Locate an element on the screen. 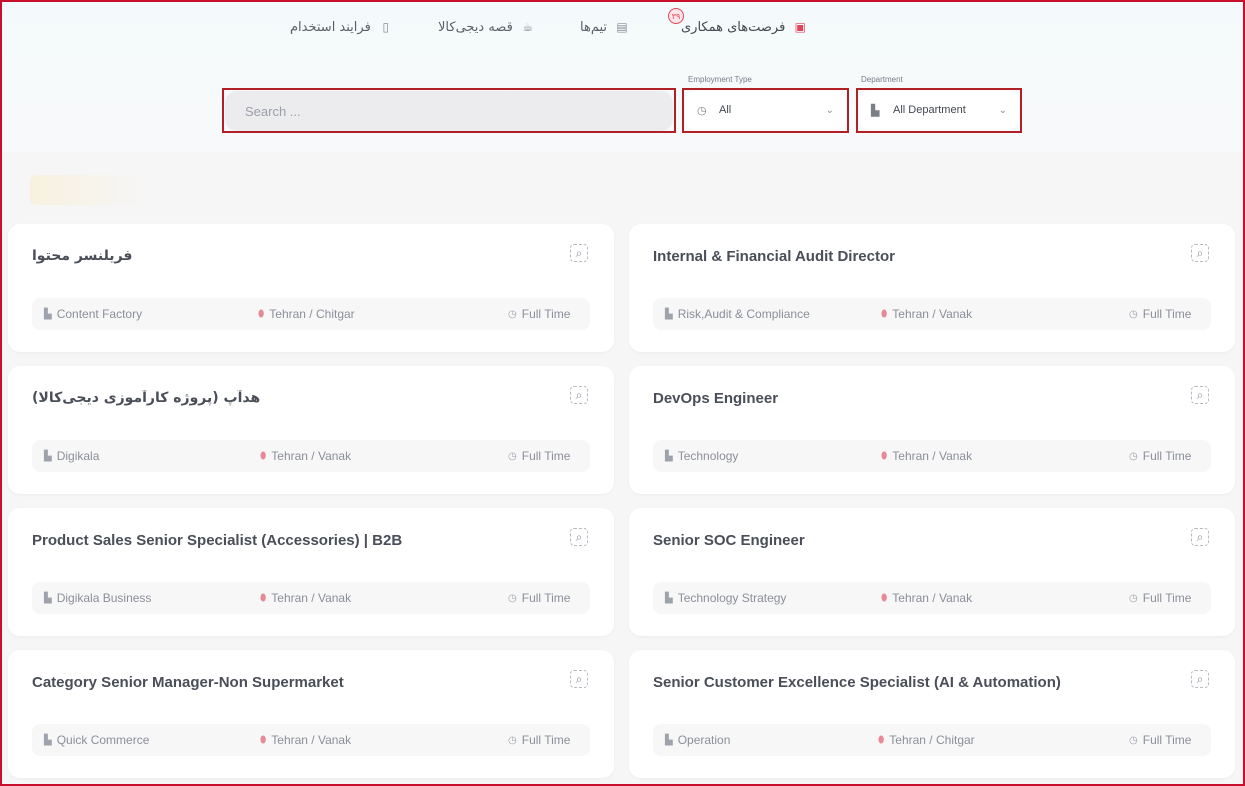 The height and width of the screenshot is (786, 1245). decorative-banner is located at coordinates (90, 190).